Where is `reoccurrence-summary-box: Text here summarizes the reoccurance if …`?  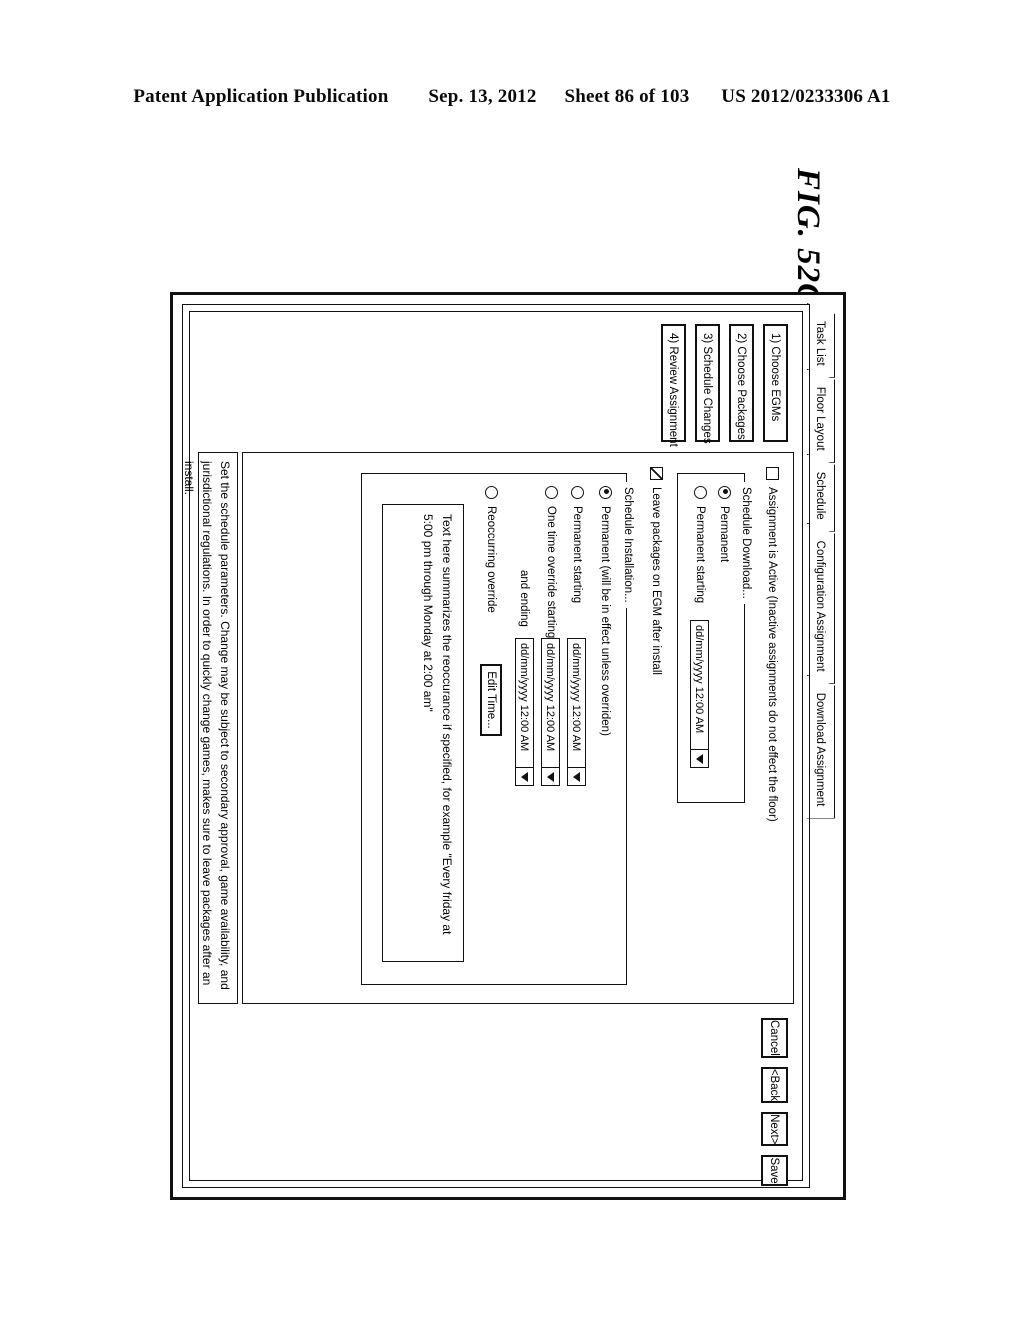
reoccurrence-summary-box: Text here summarizes the reoccurance if … is located at coordinates (423, 733).